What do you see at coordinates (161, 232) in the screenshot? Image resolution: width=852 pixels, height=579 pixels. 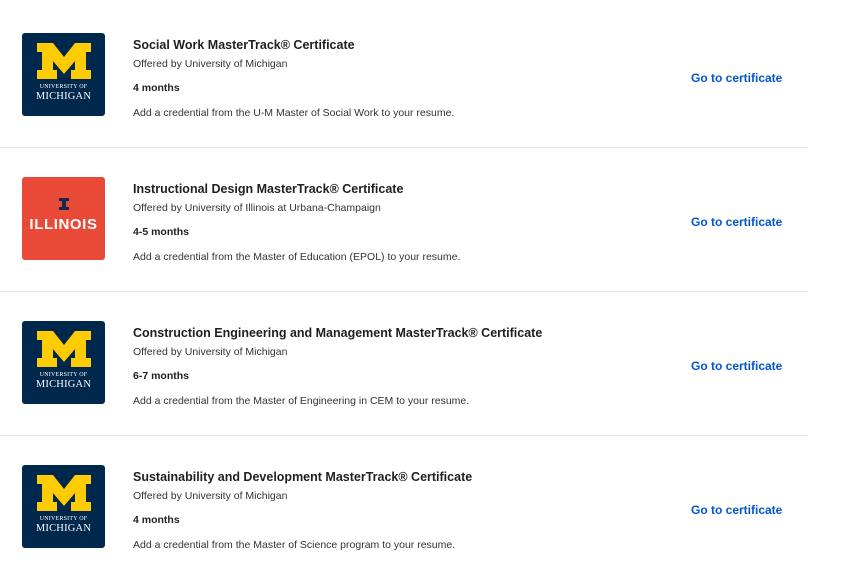 I see `duration: 4-5 months` at bounding box center [161, 232].